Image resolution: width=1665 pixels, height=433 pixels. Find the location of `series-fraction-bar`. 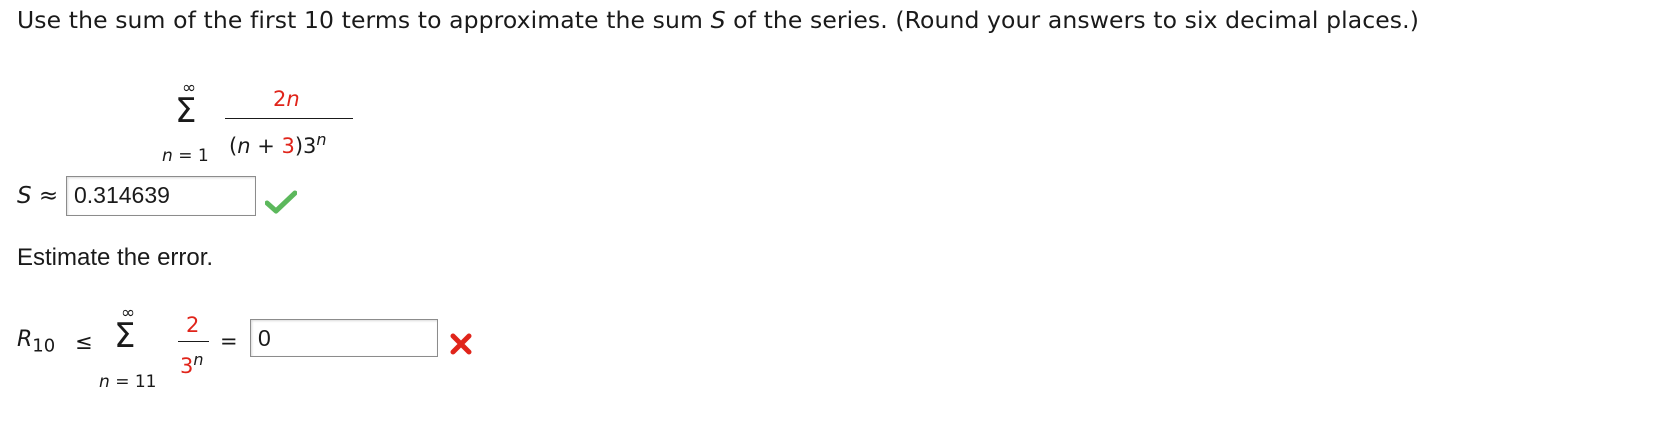

series-fraction-bar is located at coordinates (289, 118).